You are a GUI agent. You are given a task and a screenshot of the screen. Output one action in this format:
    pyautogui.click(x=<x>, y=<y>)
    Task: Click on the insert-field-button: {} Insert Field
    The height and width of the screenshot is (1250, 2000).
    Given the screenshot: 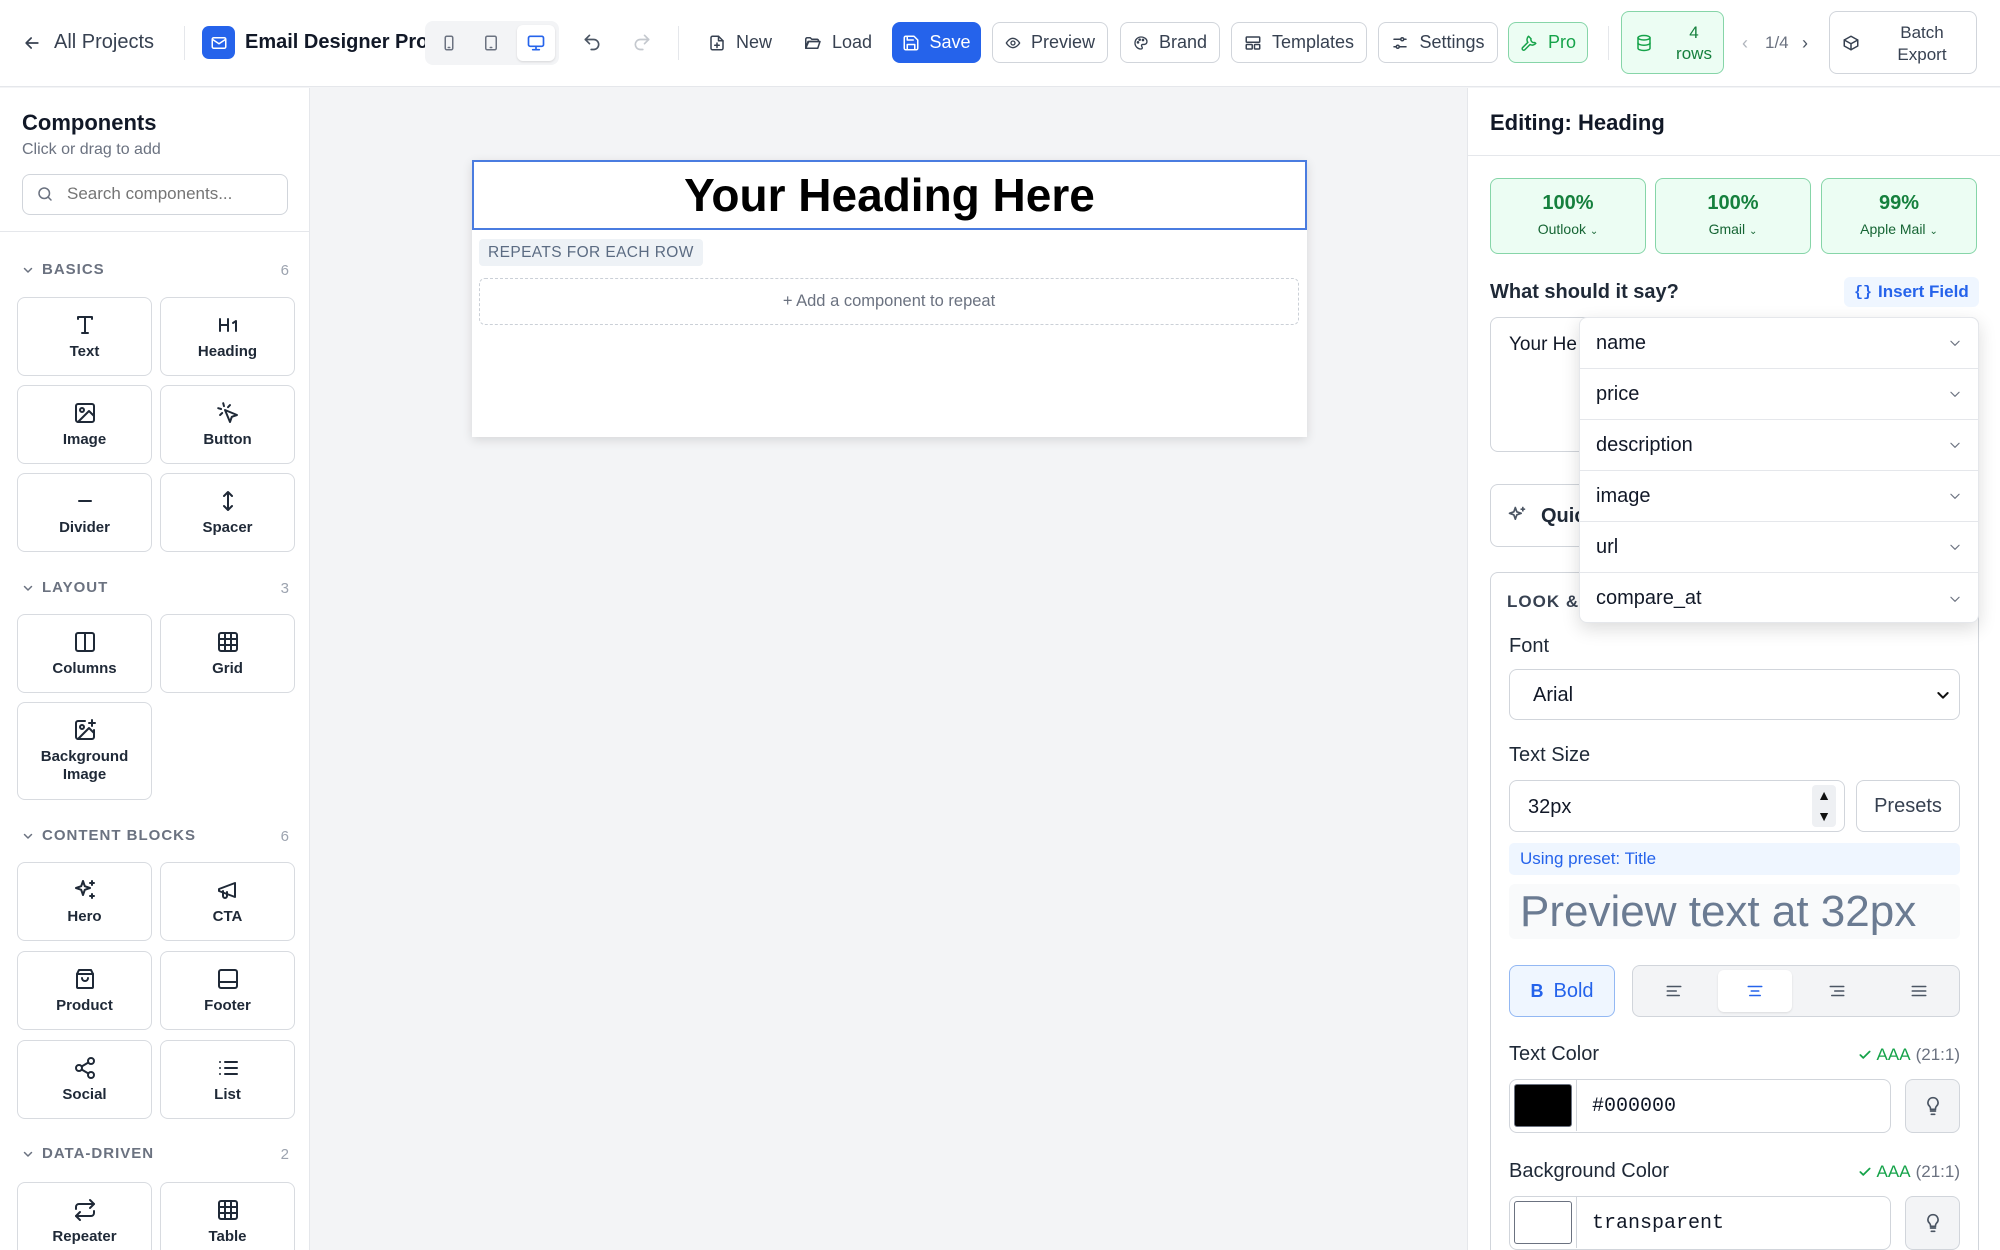 What is the action you would take?
    pyautogui.click(x=1911, y=292)
    